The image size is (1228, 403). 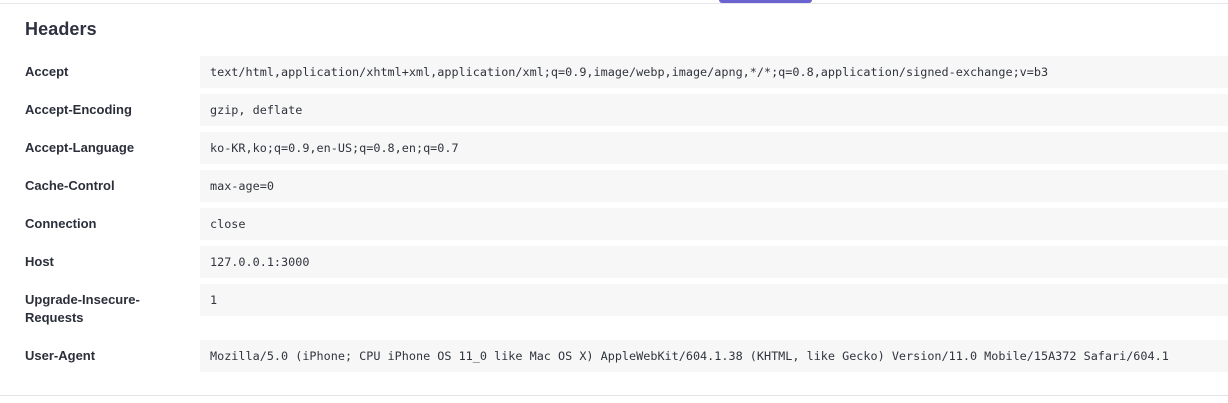 What do you see at coordinates (61, 29) in the screenshot?
I see `section-title: Headers` at bounding box center [61, 29].